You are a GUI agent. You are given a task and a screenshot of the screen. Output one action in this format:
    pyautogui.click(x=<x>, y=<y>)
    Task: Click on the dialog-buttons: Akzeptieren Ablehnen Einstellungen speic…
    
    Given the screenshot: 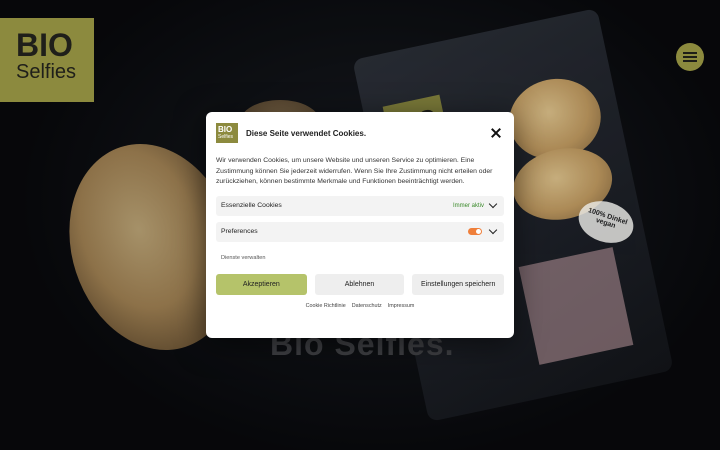 What is the action you would take?
    pyautogui.click(x=360, y=284)
    